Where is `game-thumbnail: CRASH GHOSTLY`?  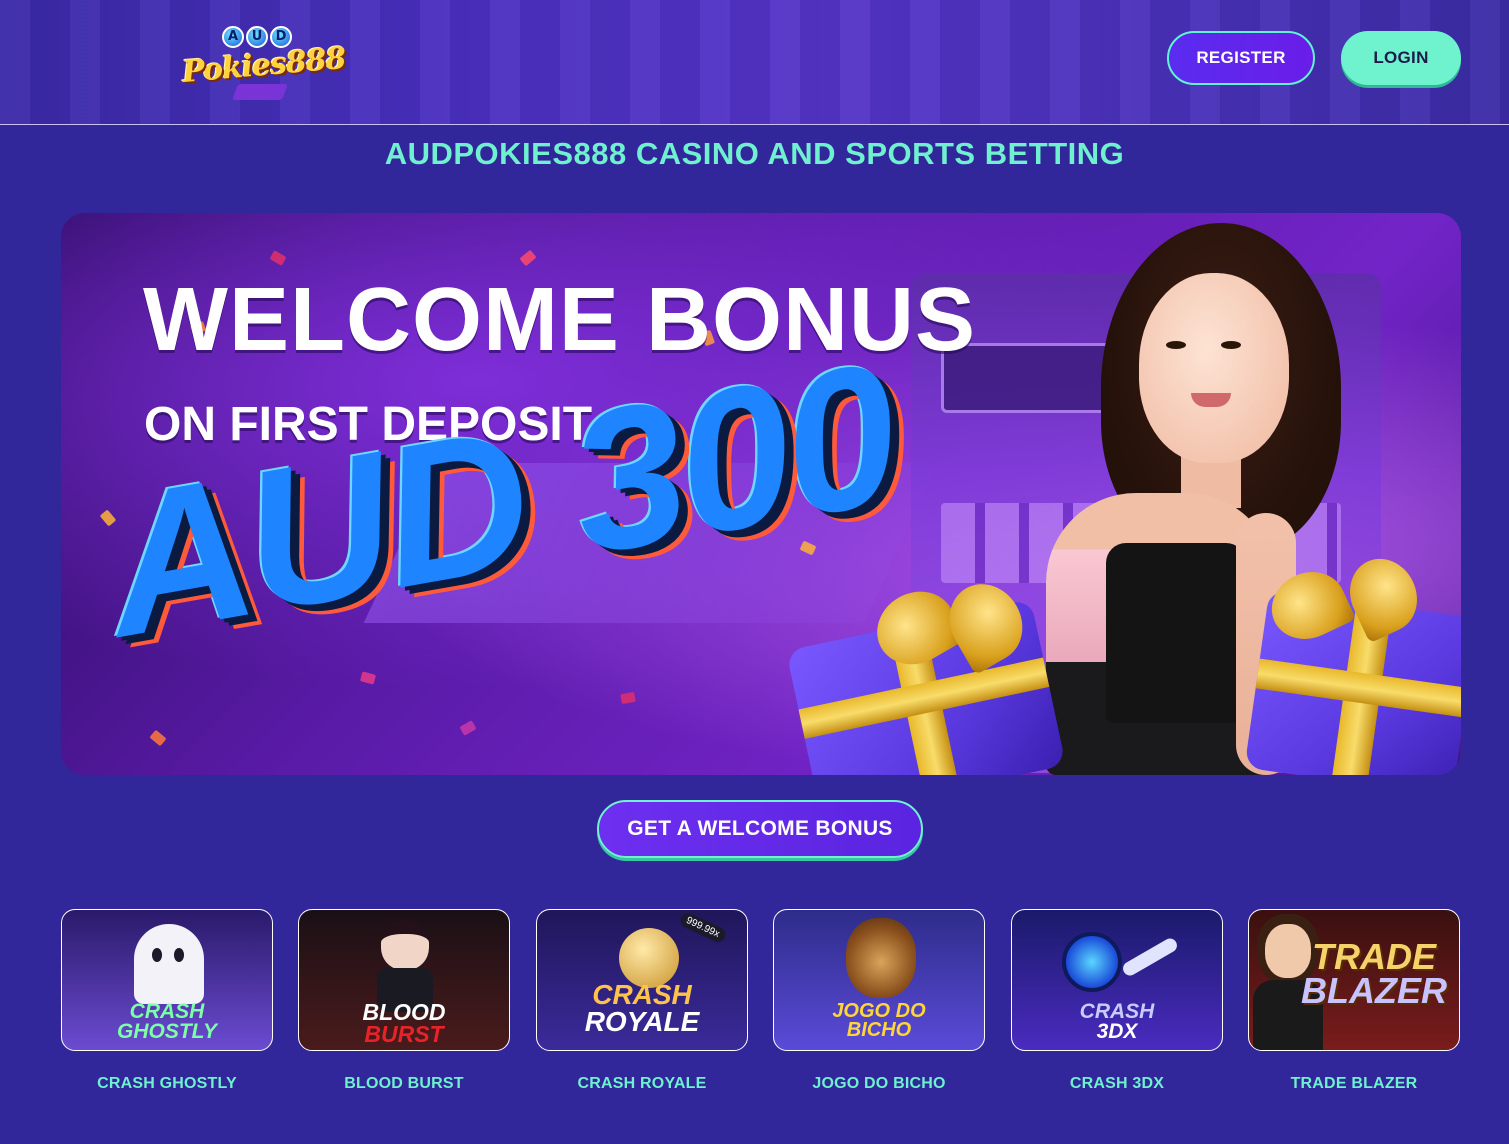
game-thumbnail: CRASH GHOSTLY is located at coordinates (167, 980).